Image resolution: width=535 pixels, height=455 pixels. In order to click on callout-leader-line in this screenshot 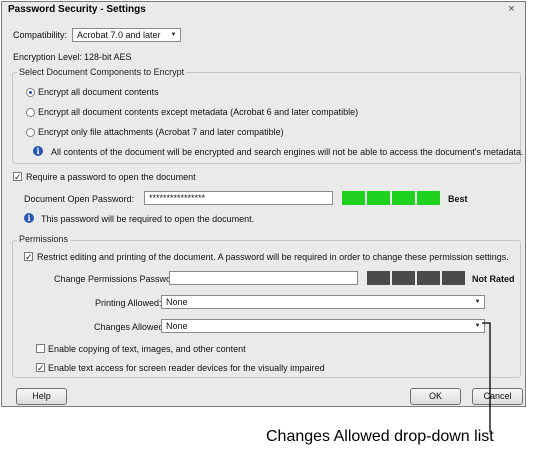, I will do `click(486, 377)`.